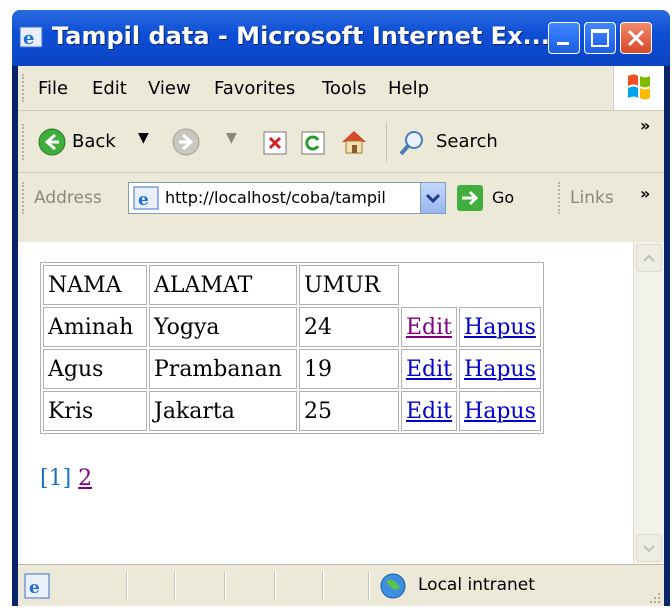 The width and height of the screenshot is (672, 608). What do you see at coordinates (231, 138) in the screenshot?
I see `forward-dropdown-arrow: ▼` at bounding box center [231, 138].